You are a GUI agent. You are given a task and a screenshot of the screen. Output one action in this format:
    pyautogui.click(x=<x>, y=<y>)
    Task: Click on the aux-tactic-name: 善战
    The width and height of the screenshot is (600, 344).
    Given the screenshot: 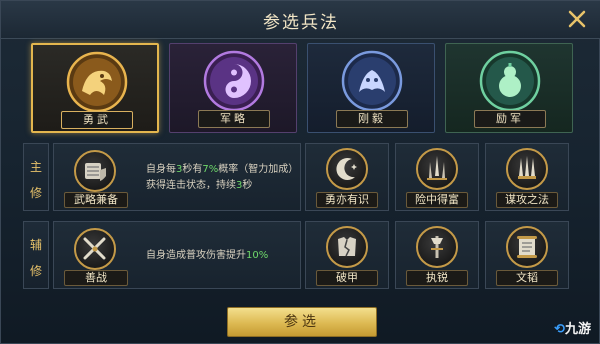 What is the action you would take?
    pyautogui.click(x=96, y=278)
    